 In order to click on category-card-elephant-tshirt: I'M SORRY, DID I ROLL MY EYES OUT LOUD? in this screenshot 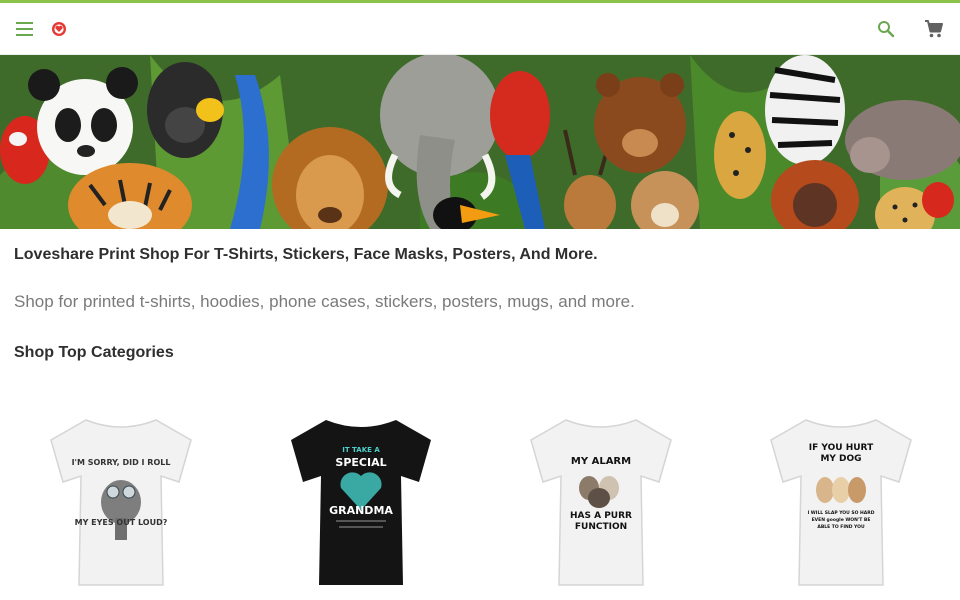, I will do `click(121, 500)`.